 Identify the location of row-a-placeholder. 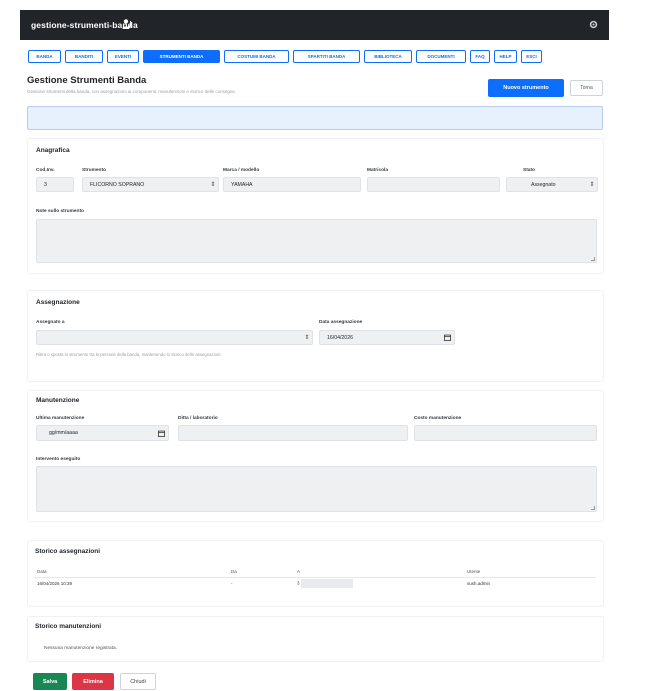
(326, 583).